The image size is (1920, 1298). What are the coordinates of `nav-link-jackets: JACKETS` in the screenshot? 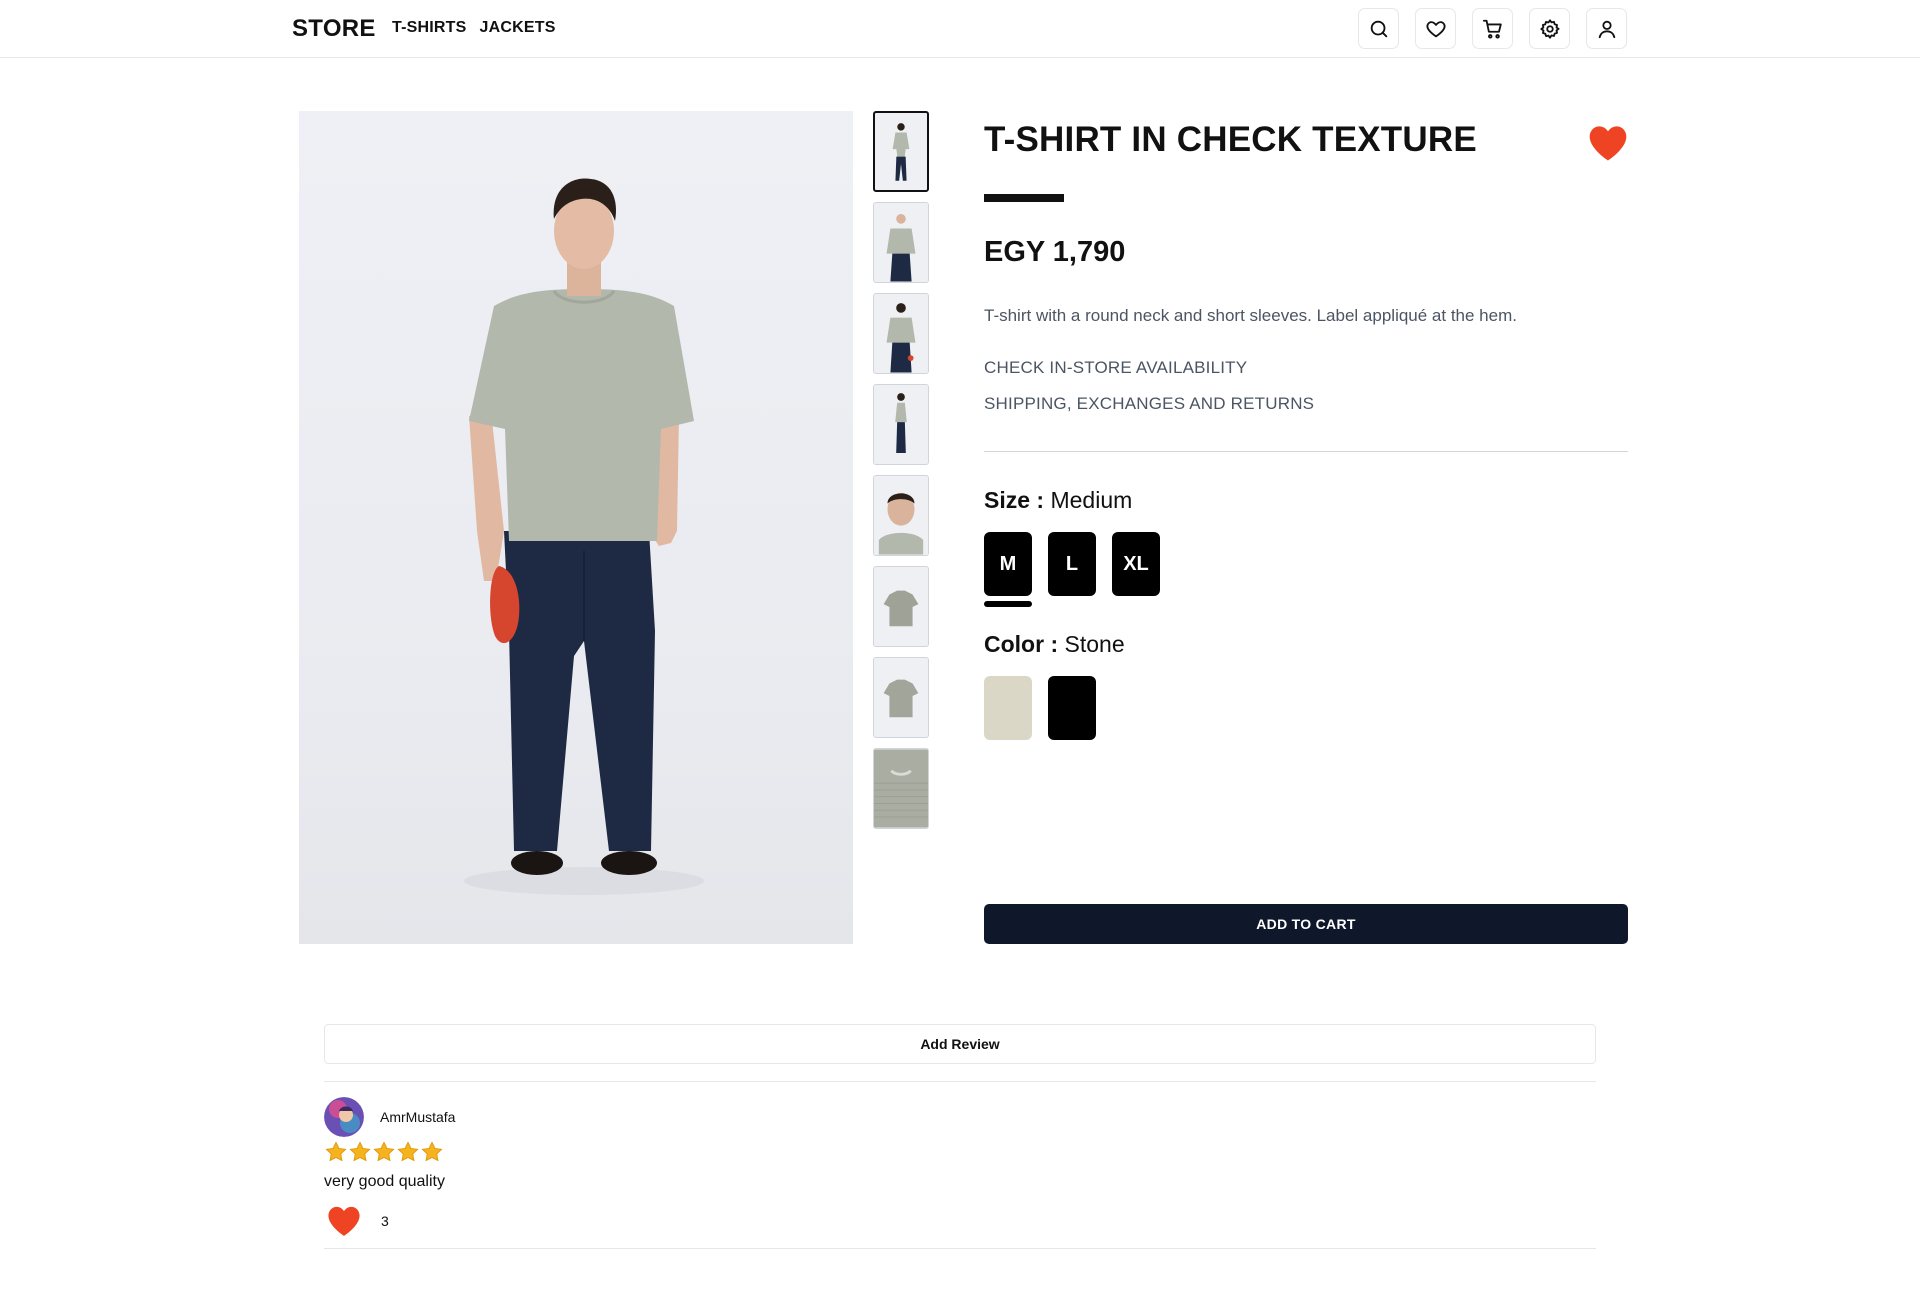 It's located at (518, 28).